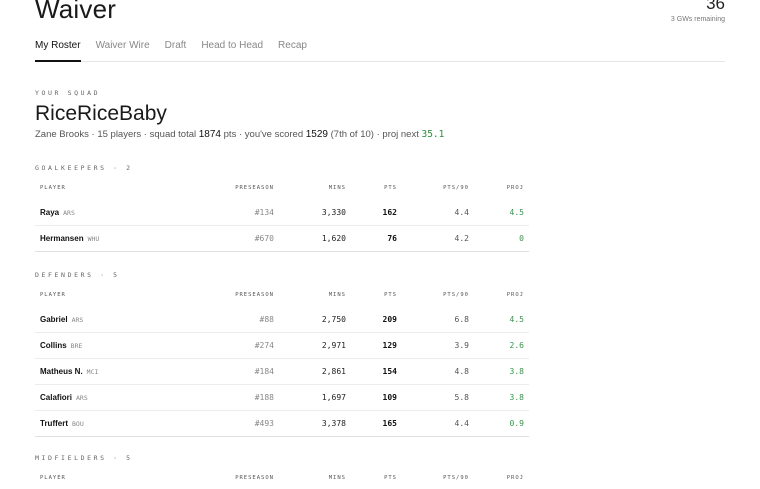 Image resolution: width=760 pixels, height=489 pixels. What do you see at coordinates (264, 397) in the screenshot?
I see `preseason-rank: #188` at bounding box center [264, 397].